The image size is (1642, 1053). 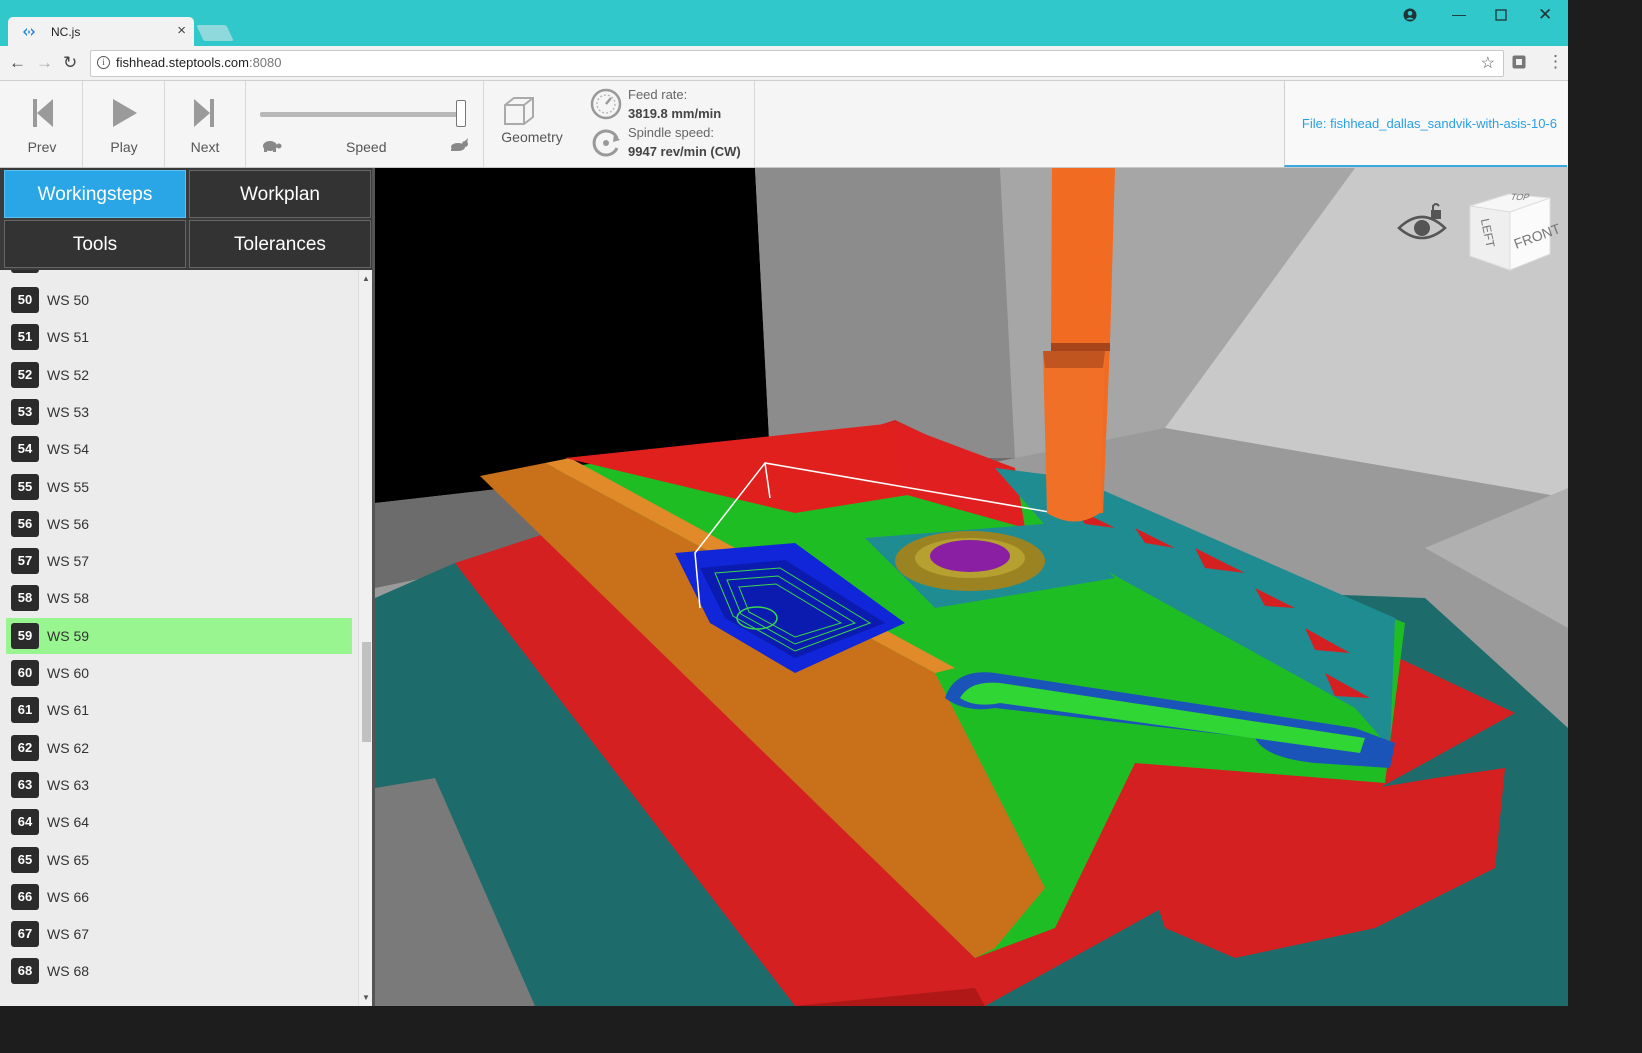 What do you see at coordinates (17, 63) in the screenshot?
I see `back-icon: ←` at bounding box center [17, 63].